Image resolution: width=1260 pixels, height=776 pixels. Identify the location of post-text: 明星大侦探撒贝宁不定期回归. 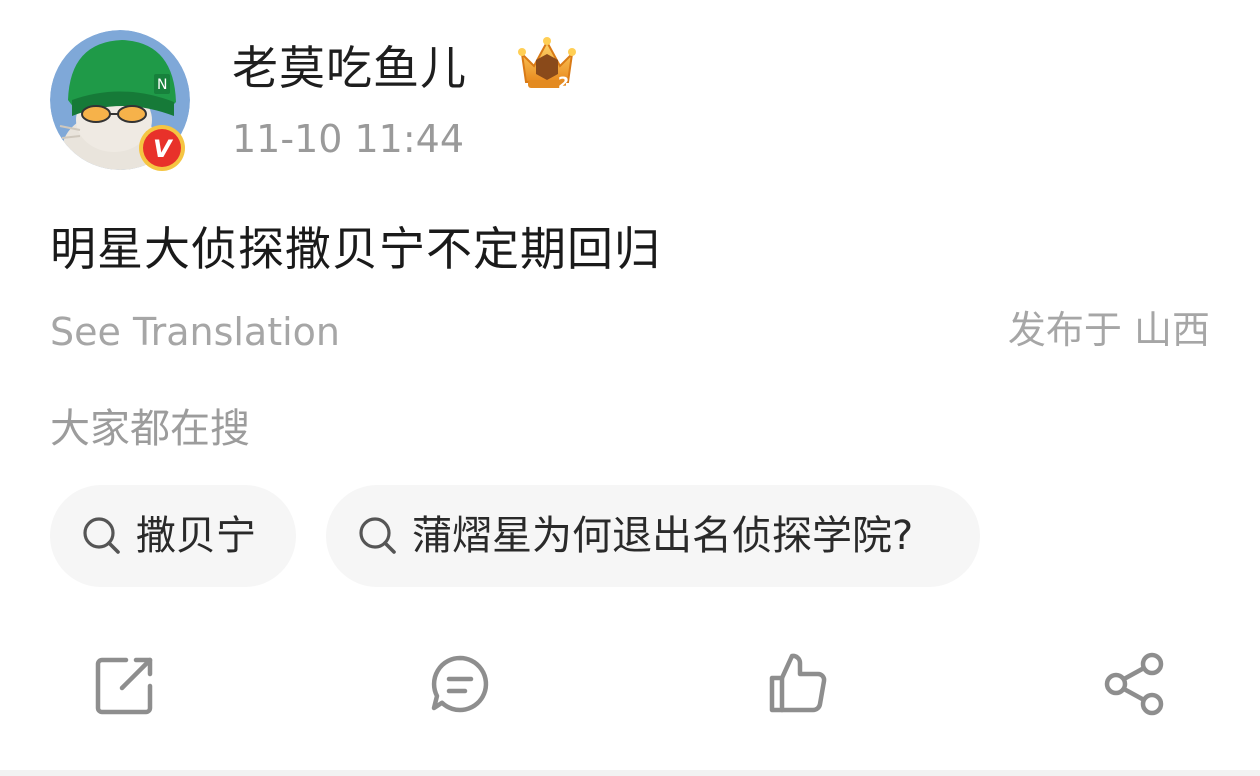
(355, 249).